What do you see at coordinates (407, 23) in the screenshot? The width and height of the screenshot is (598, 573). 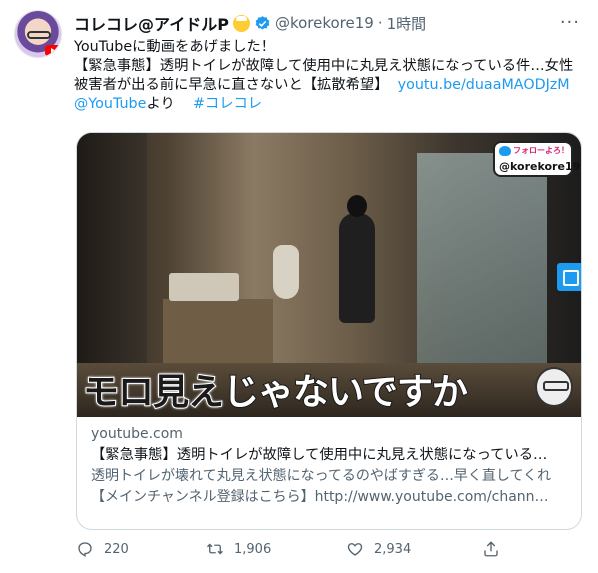 I see `tweet-time: 1時間` at bounding box center [407, 23].